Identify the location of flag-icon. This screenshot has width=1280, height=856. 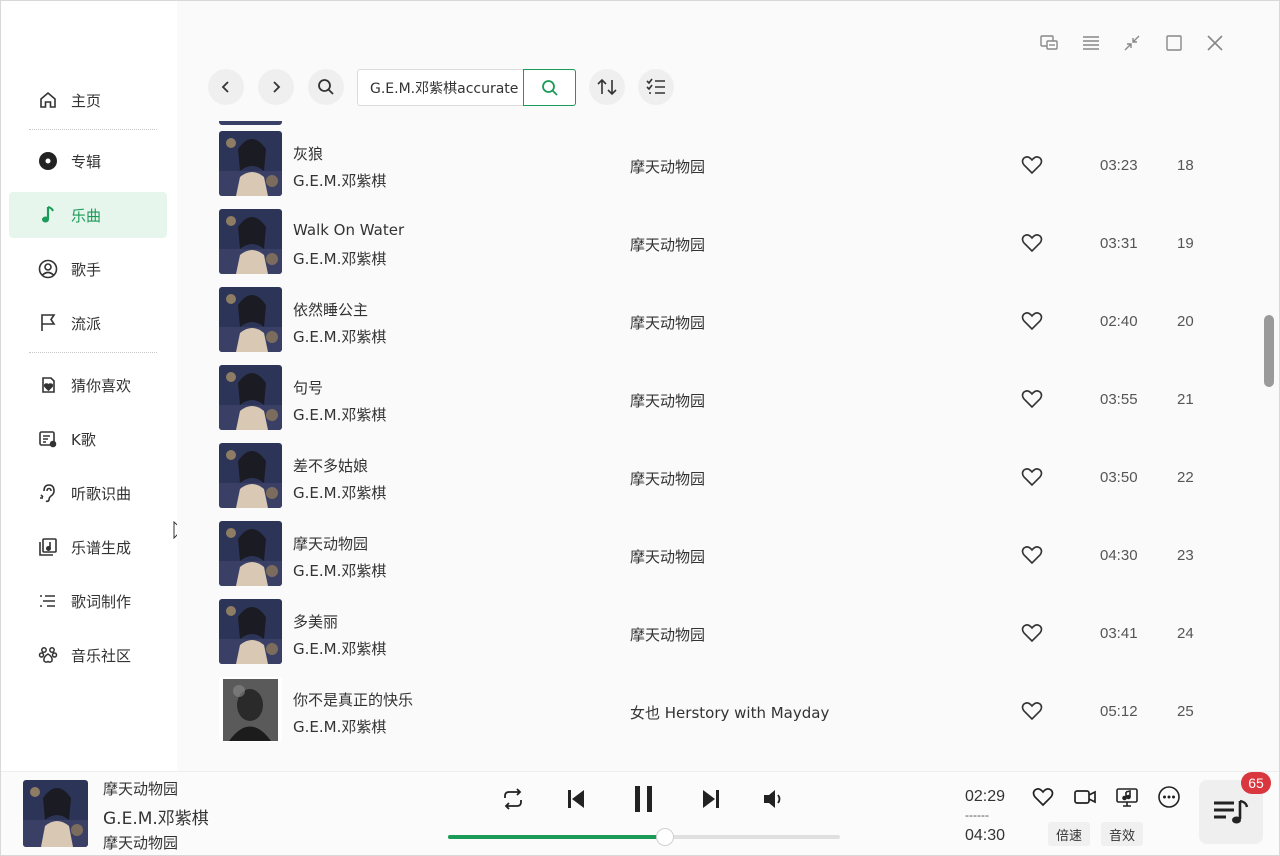
(48, 323).